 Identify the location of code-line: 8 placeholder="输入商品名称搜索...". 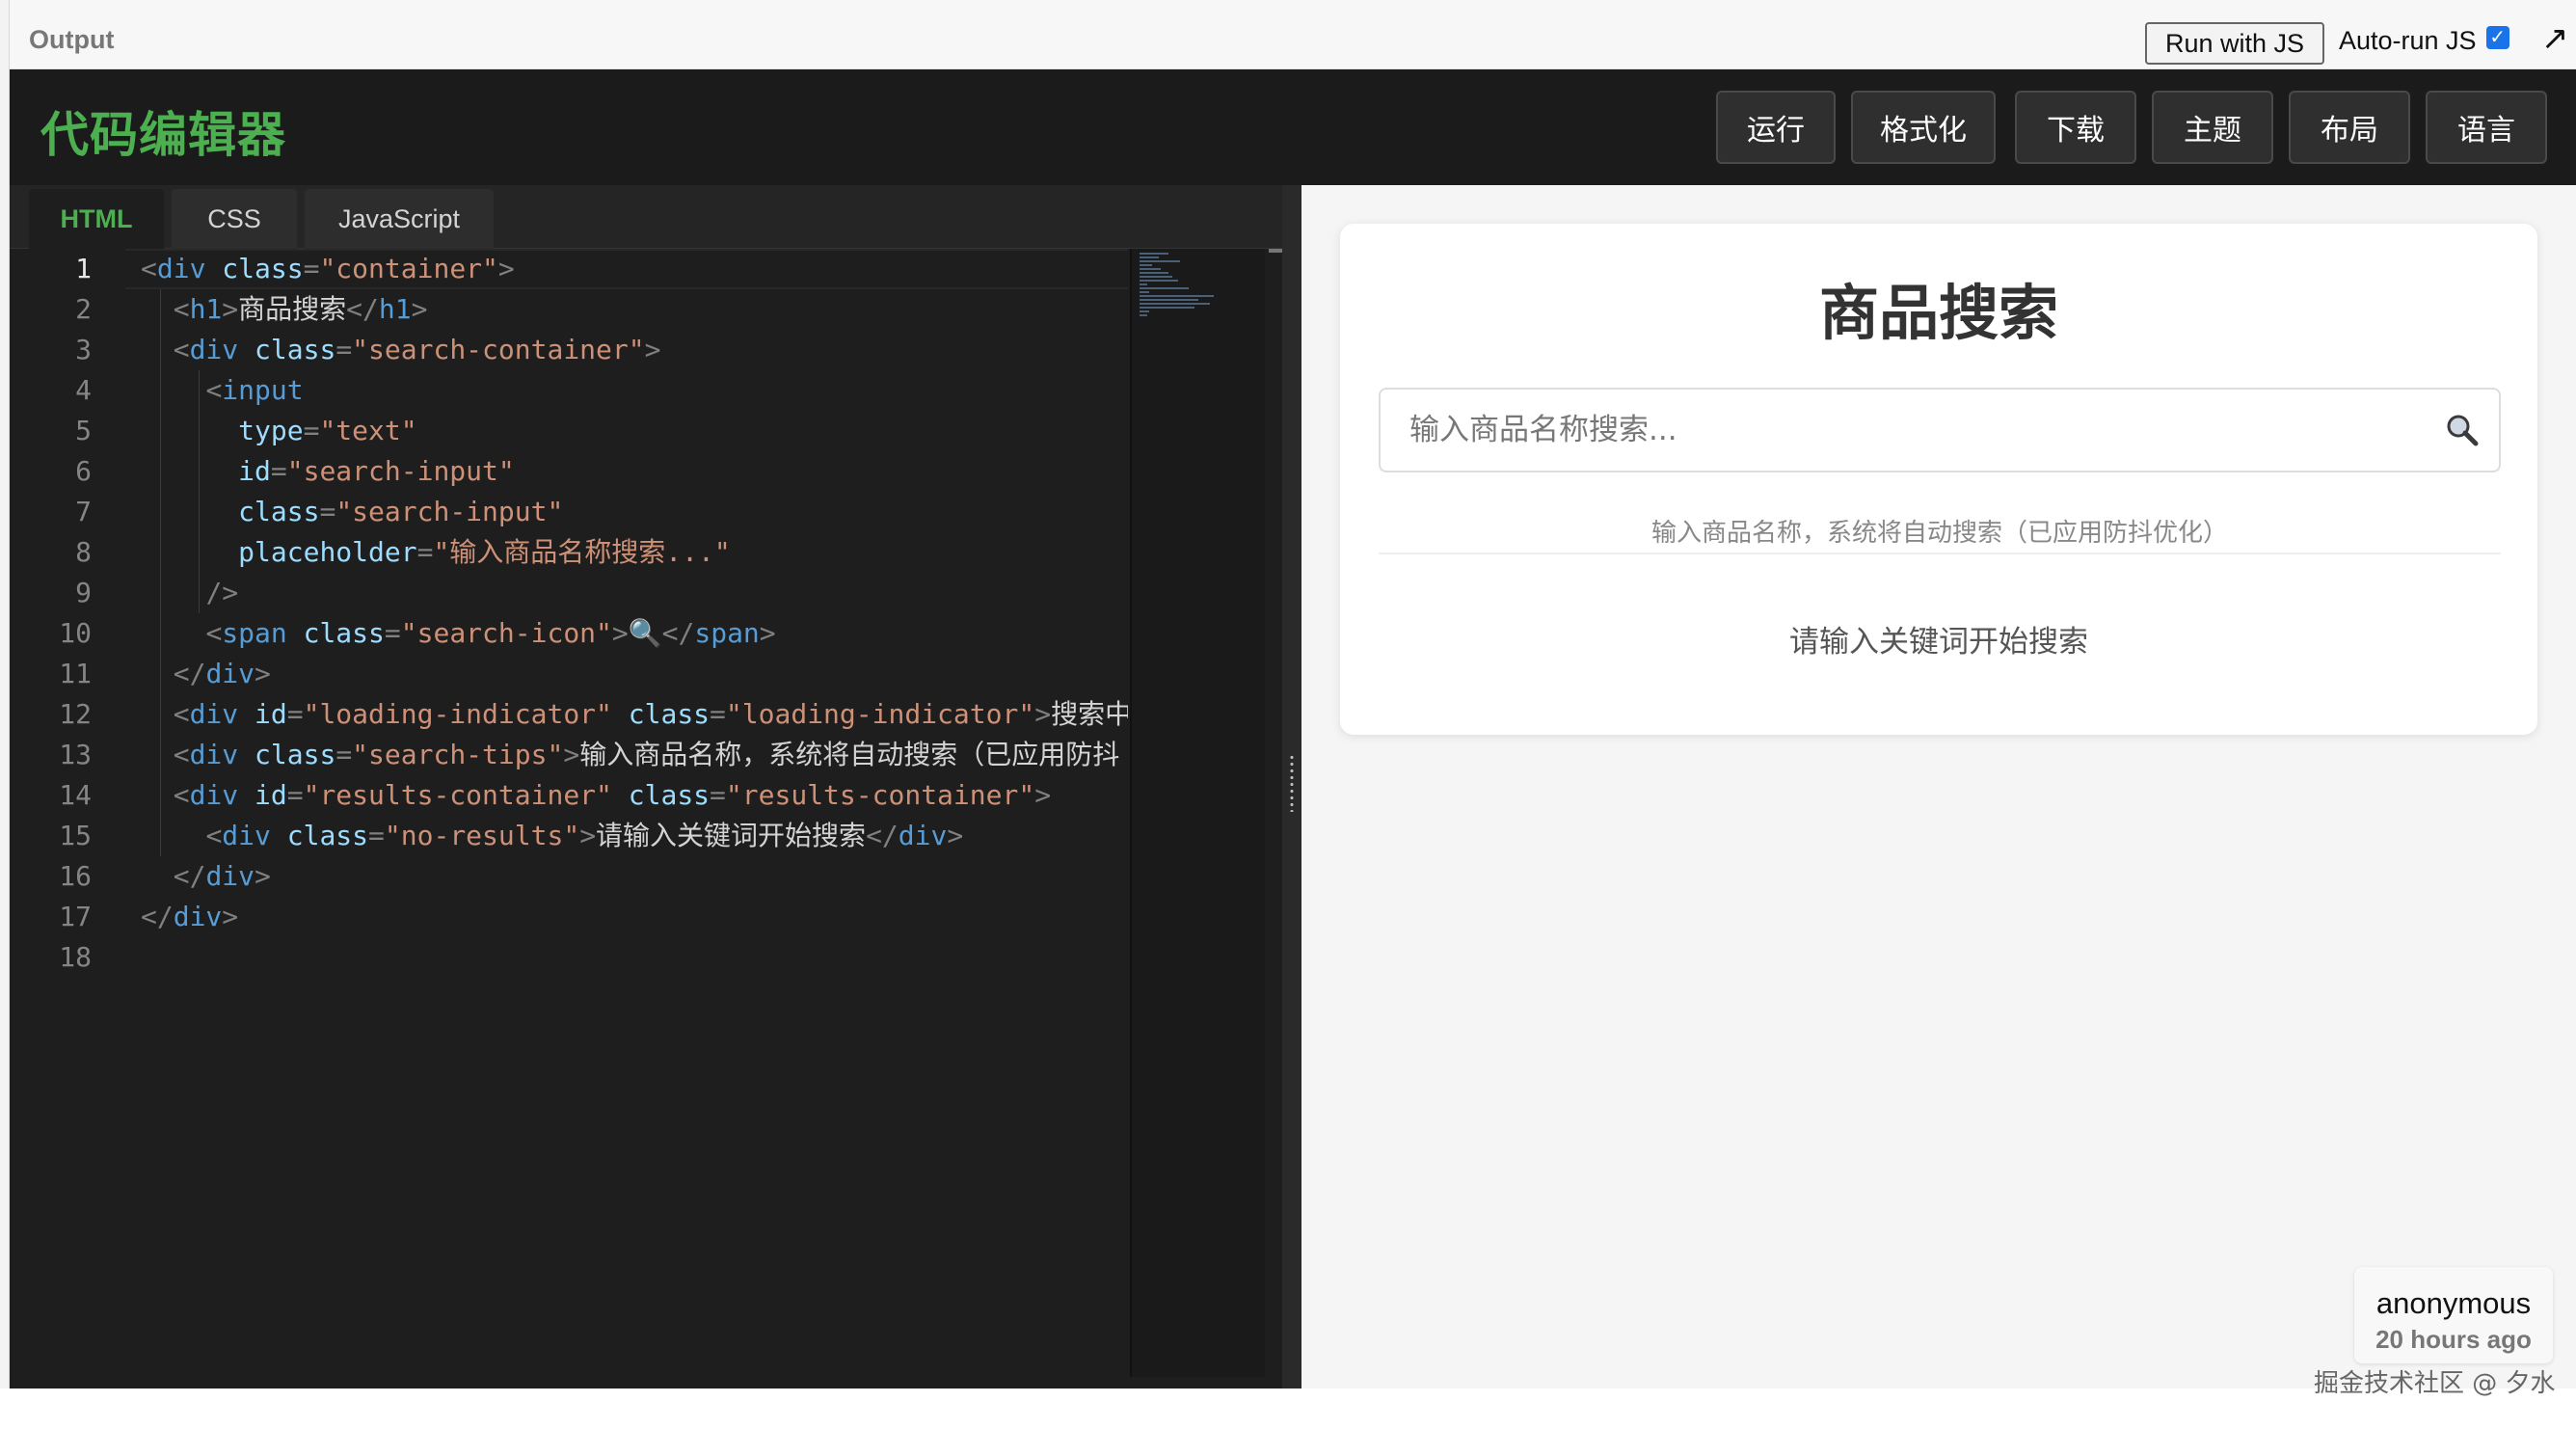
(569, 552).